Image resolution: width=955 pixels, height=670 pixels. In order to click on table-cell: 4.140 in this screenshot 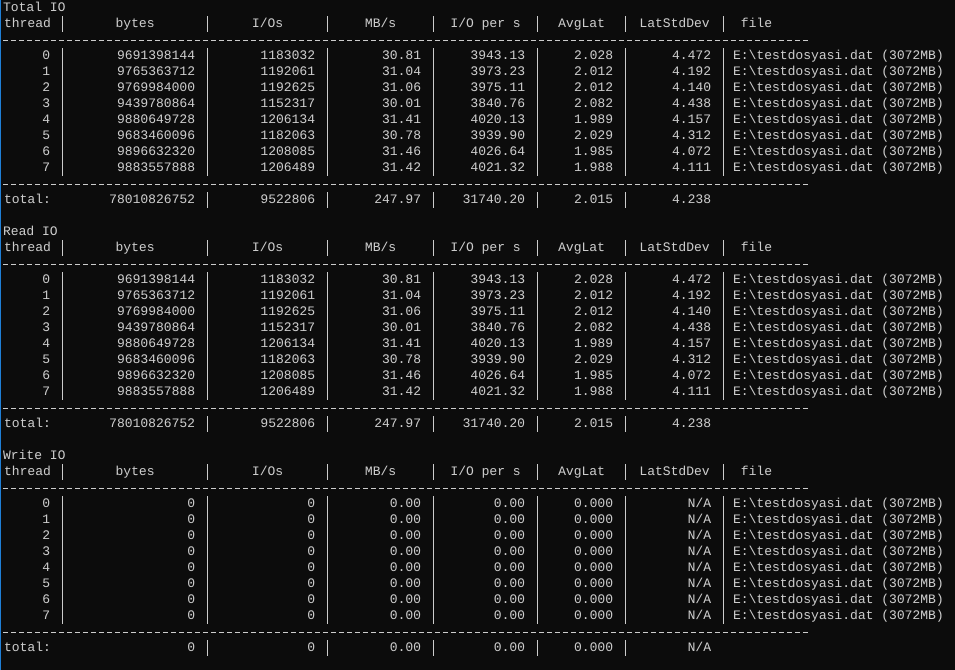, I will do `click(674, 312)`.